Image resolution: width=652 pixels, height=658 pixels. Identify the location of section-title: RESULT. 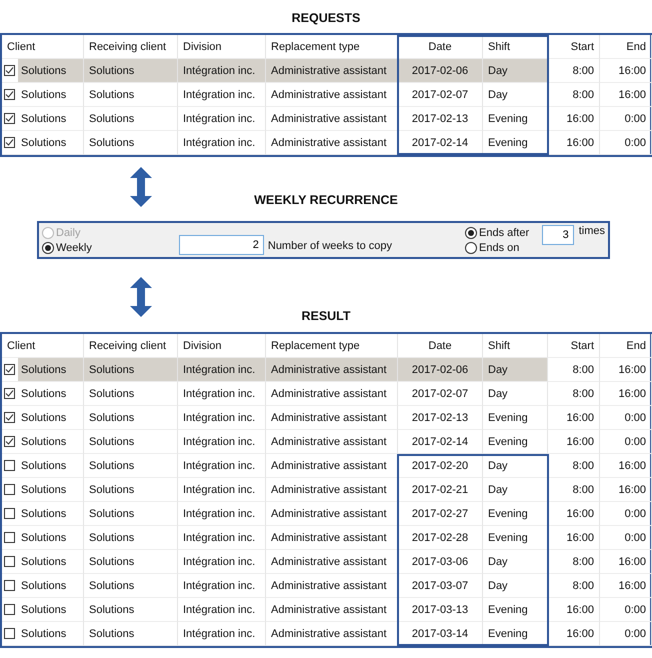
(326, 316).